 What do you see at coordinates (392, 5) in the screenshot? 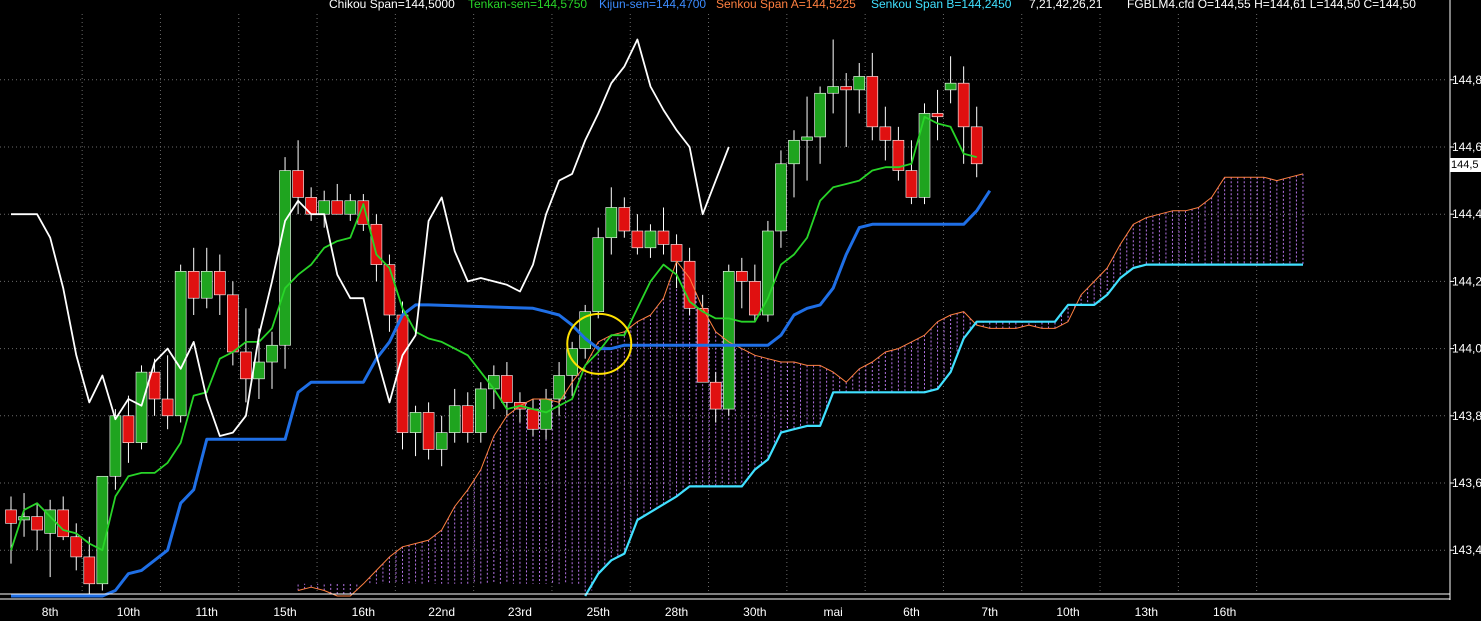
I see `legend-chikou: Chikou Span=144,5000` at bounding box center [392, 5].